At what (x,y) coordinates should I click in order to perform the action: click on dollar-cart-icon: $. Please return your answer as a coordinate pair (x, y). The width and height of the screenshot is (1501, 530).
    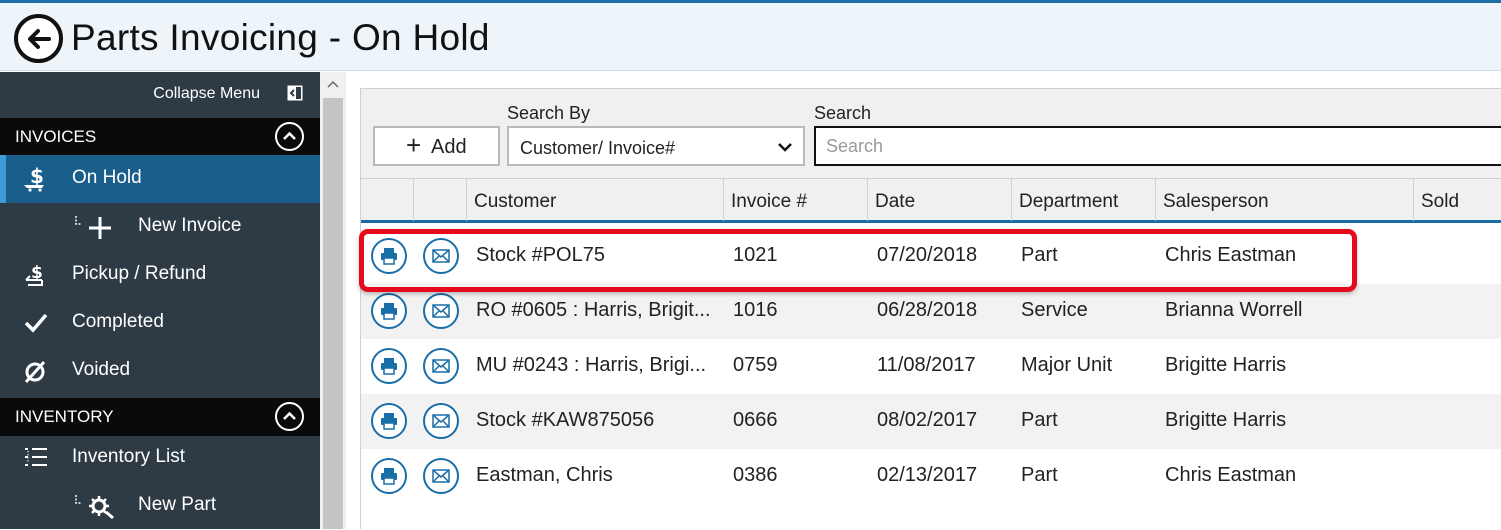
    Looking at the image, I should click on (34, 179).